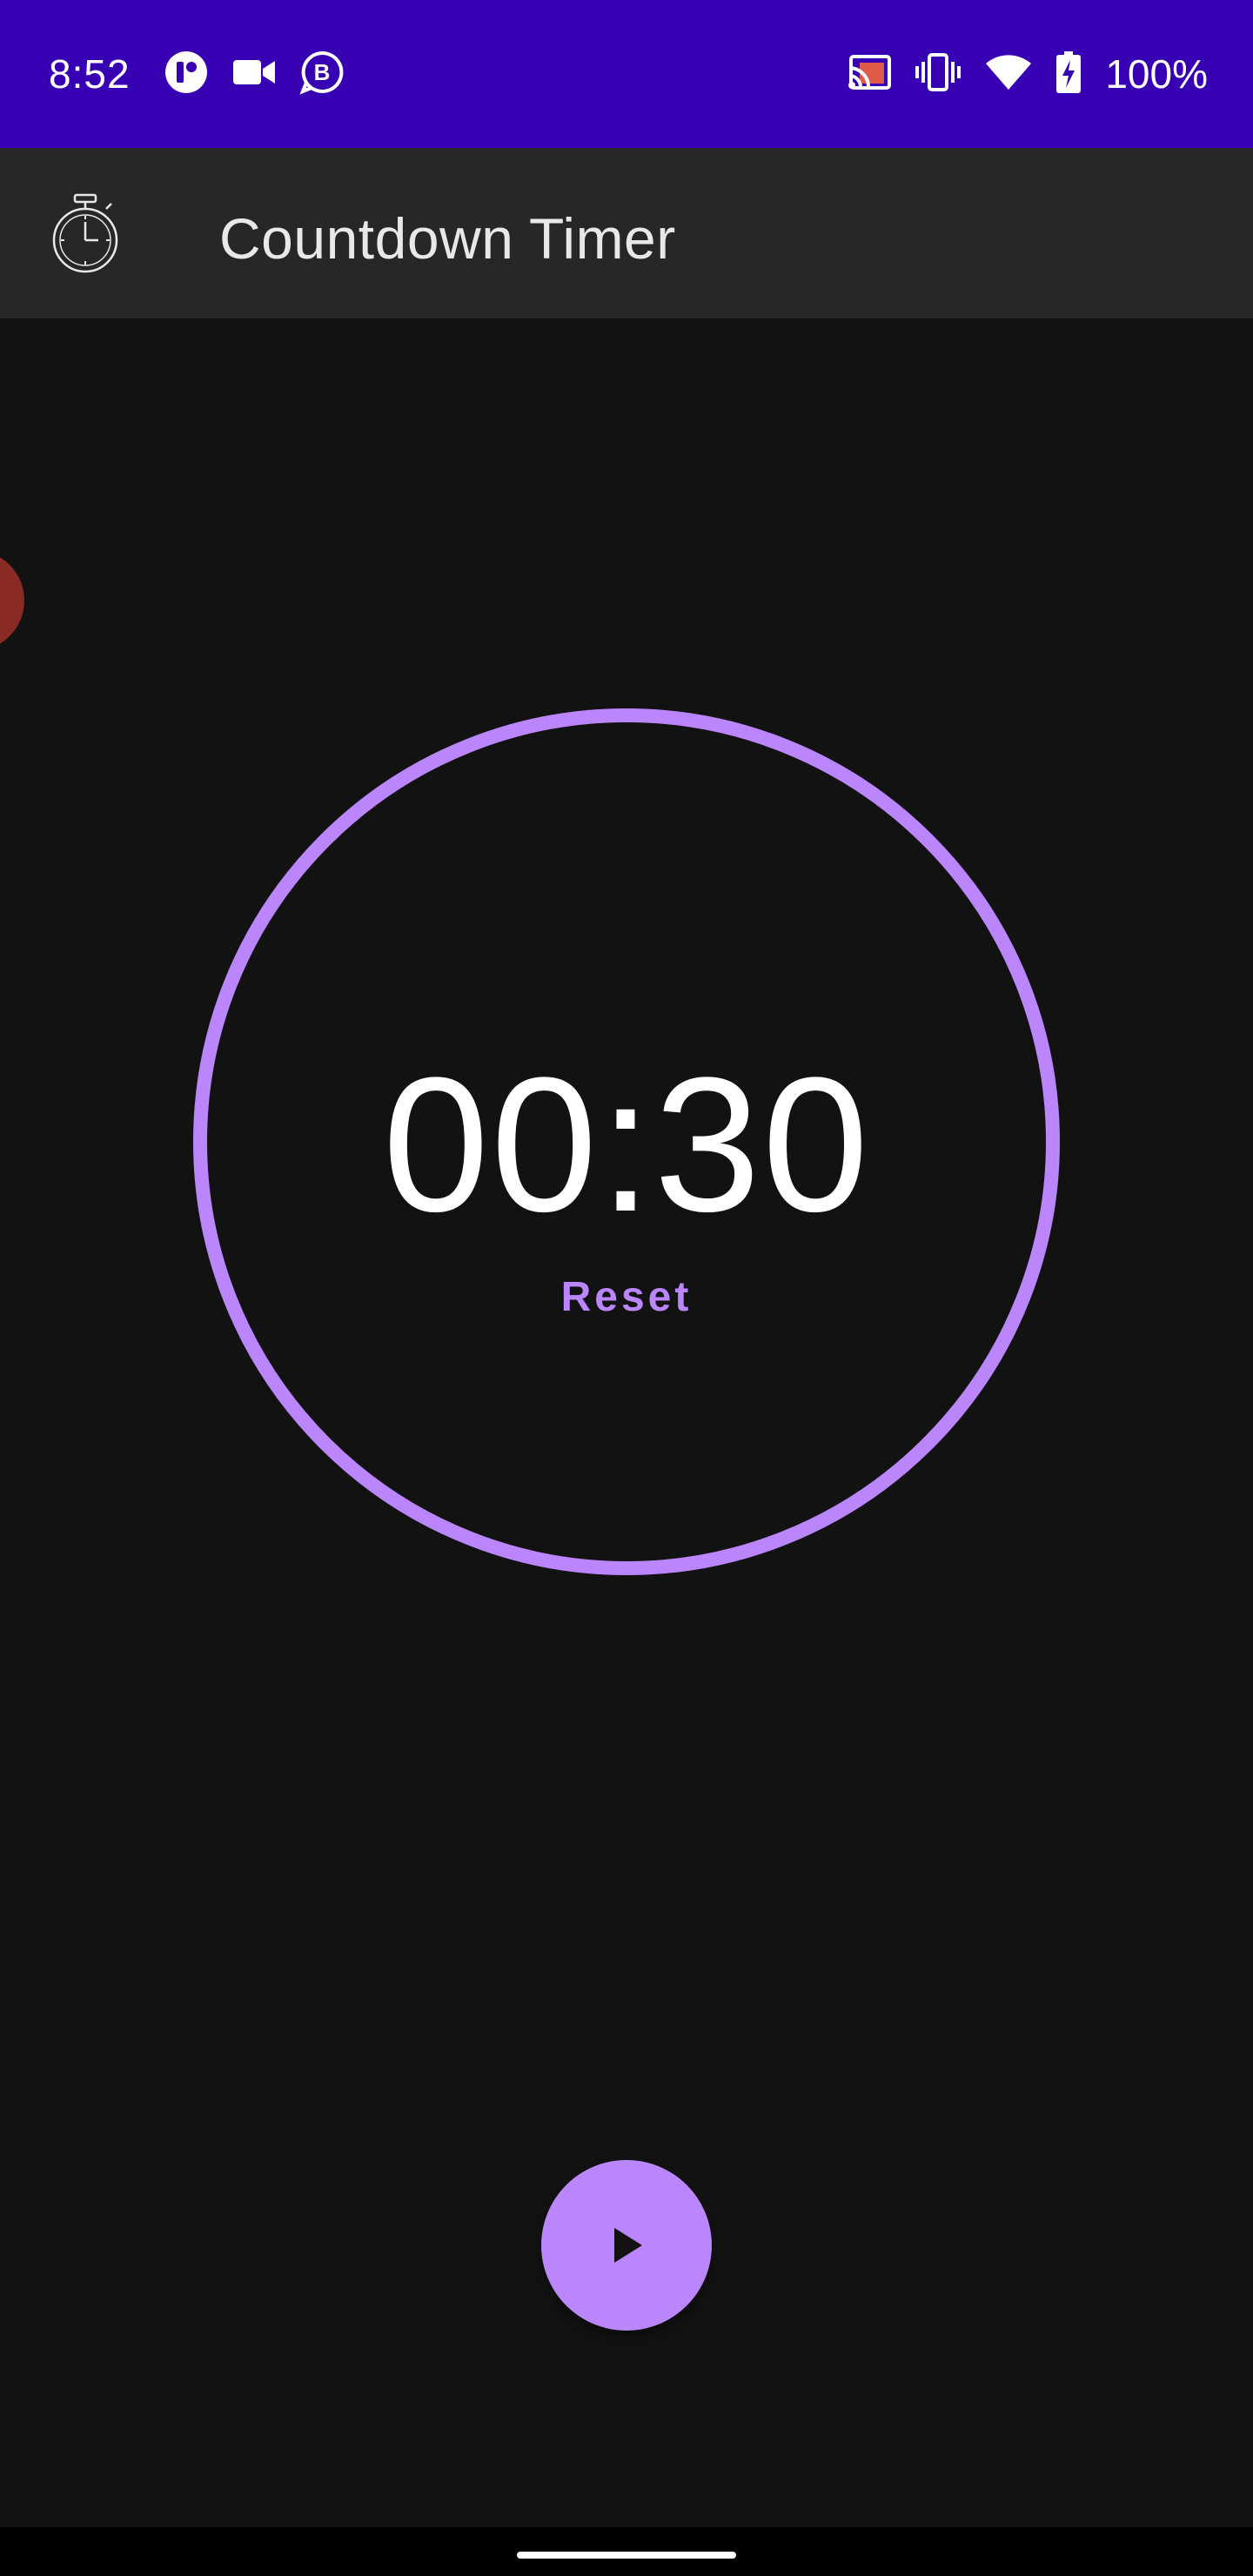 The width and height of the screenshot is (1253, 2576). What do you see at coordinates (448, 238) in the screenshot?
I see `app-title: Countdown Timer` at bounding box center [448, 238].